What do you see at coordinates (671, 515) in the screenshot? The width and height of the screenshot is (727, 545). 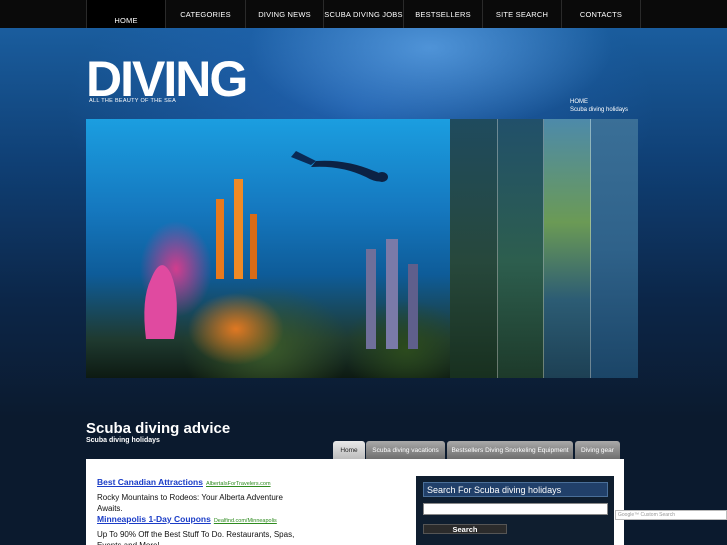 I see `google-custom-search-input: Google™ Custom Search` at bounding box center [671, 515].